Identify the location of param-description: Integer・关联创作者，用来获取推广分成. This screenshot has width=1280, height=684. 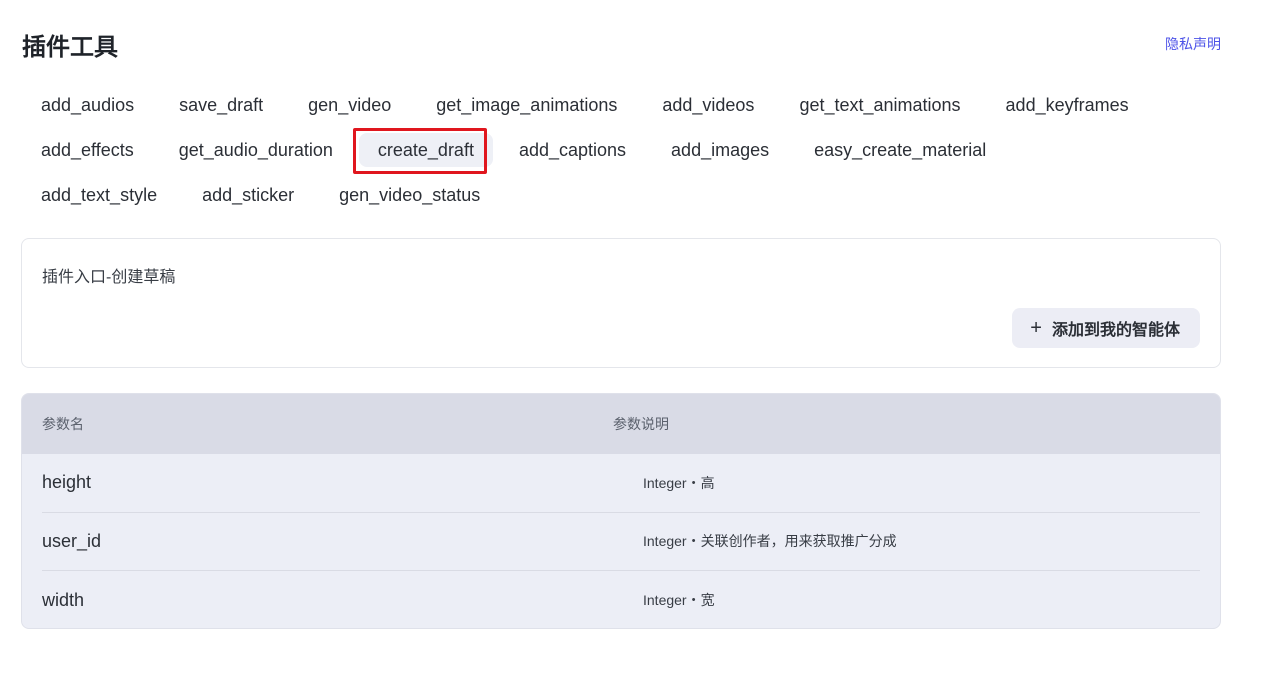
(770, 541).